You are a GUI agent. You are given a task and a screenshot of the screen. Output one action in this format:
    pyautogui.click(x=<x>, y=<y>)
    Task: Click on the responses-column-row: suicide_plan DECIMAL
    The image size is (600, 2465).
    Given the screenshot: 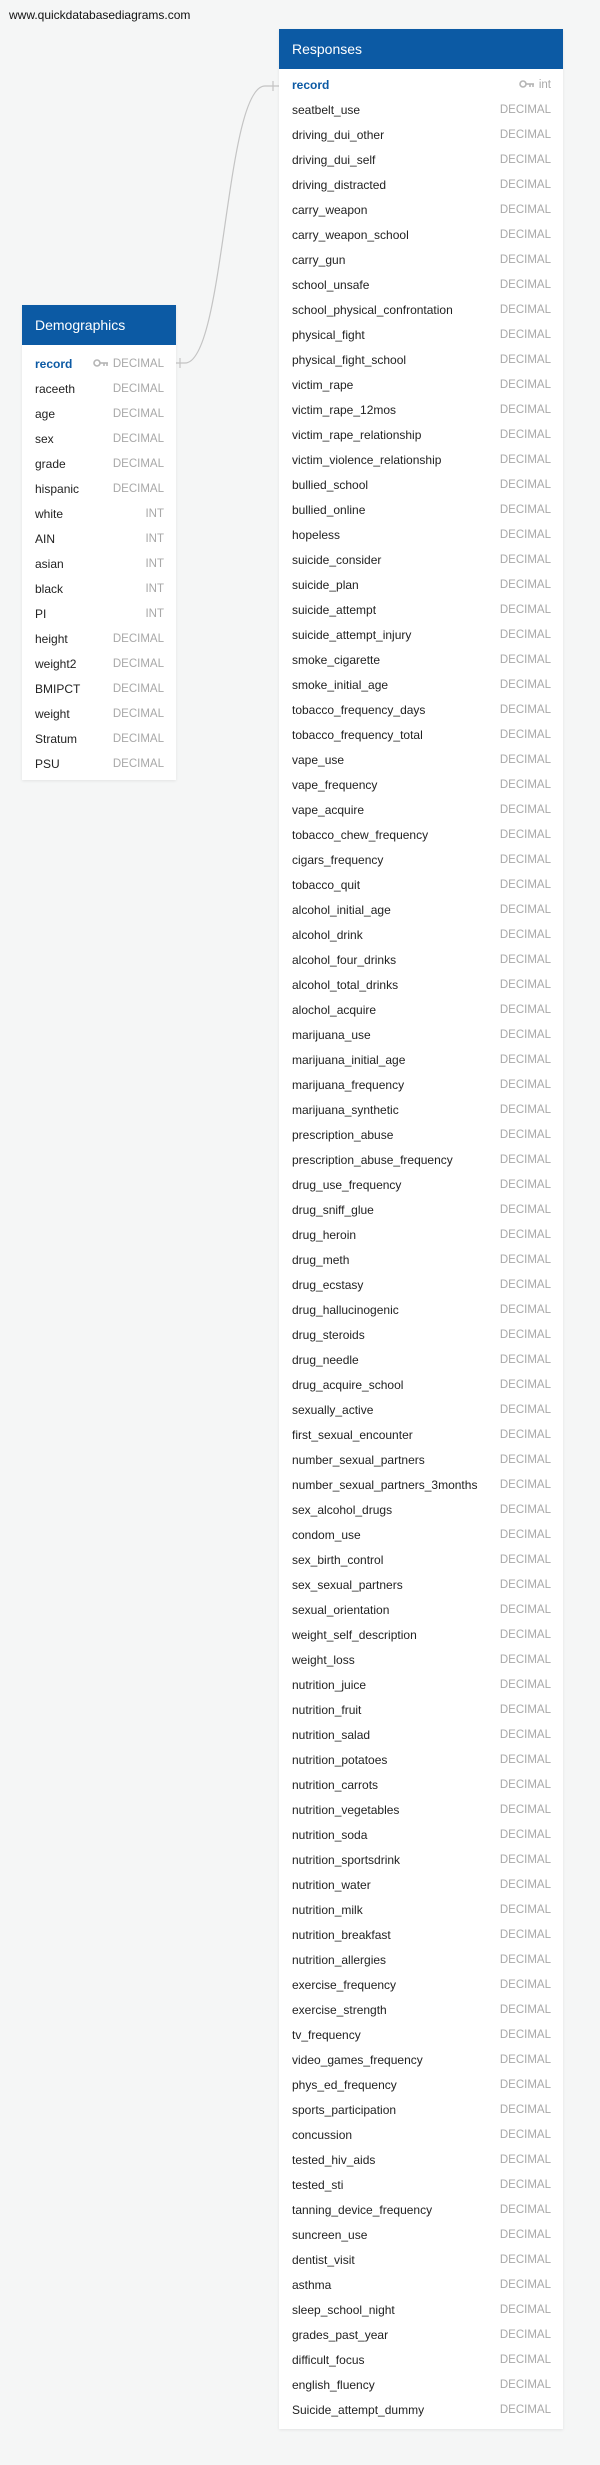 What is the action you would take?
    pyautogui.click(x=421, y=584)
    